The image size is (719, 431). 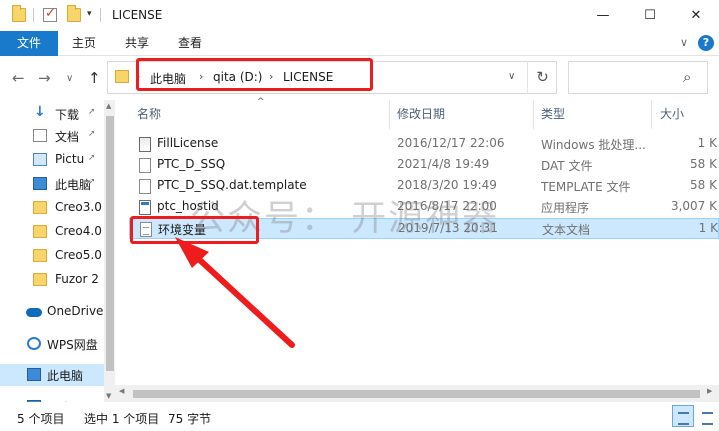 What do you see at coordinates (683, 416) in the screenshot?
I see `details-view-button` at bounding box center [683, 416].